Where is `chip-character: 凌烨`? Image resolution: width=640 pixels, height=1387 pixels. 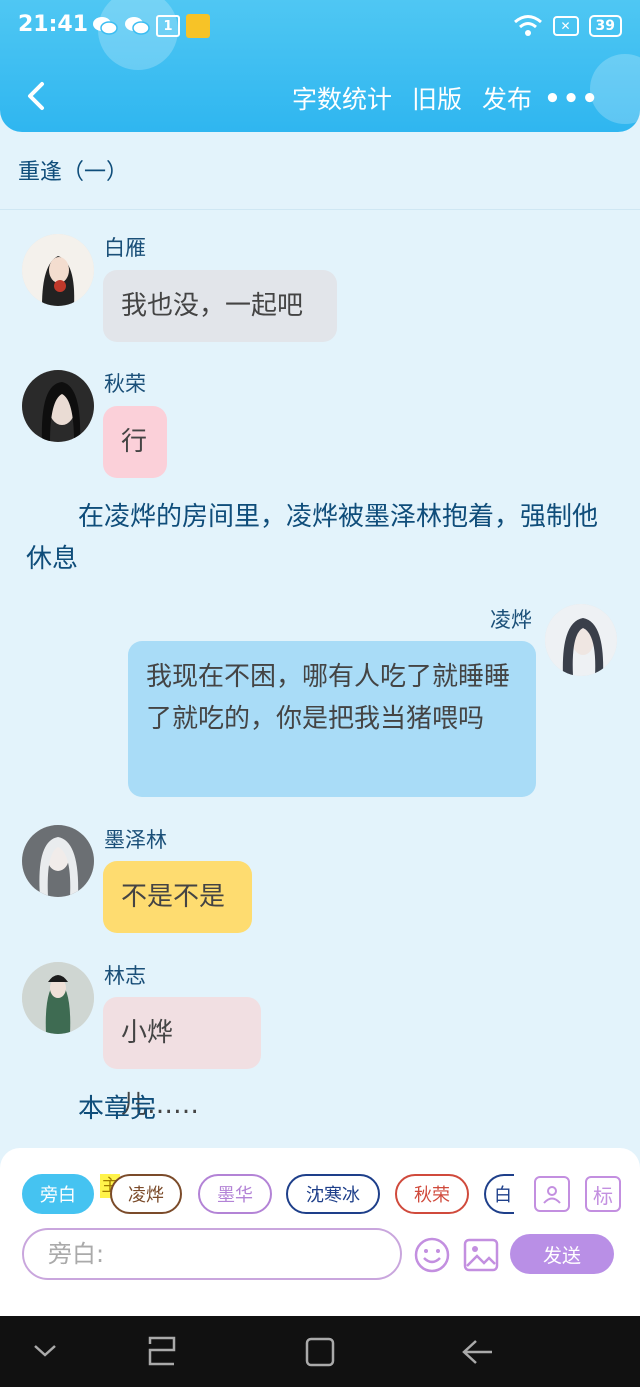 chip-character: 凌烨 is located at coordinates (146, 1194).